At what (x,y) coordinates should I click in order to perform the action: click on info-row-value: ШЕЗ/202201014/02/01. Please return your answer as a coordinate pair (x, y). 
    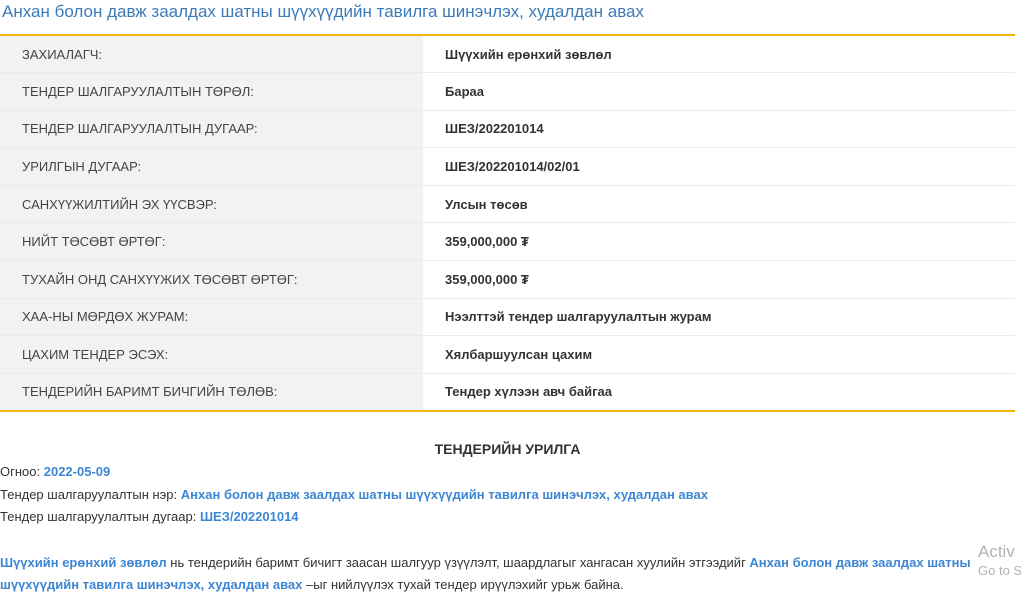
    Looking at the image, I should click on (719, 166).